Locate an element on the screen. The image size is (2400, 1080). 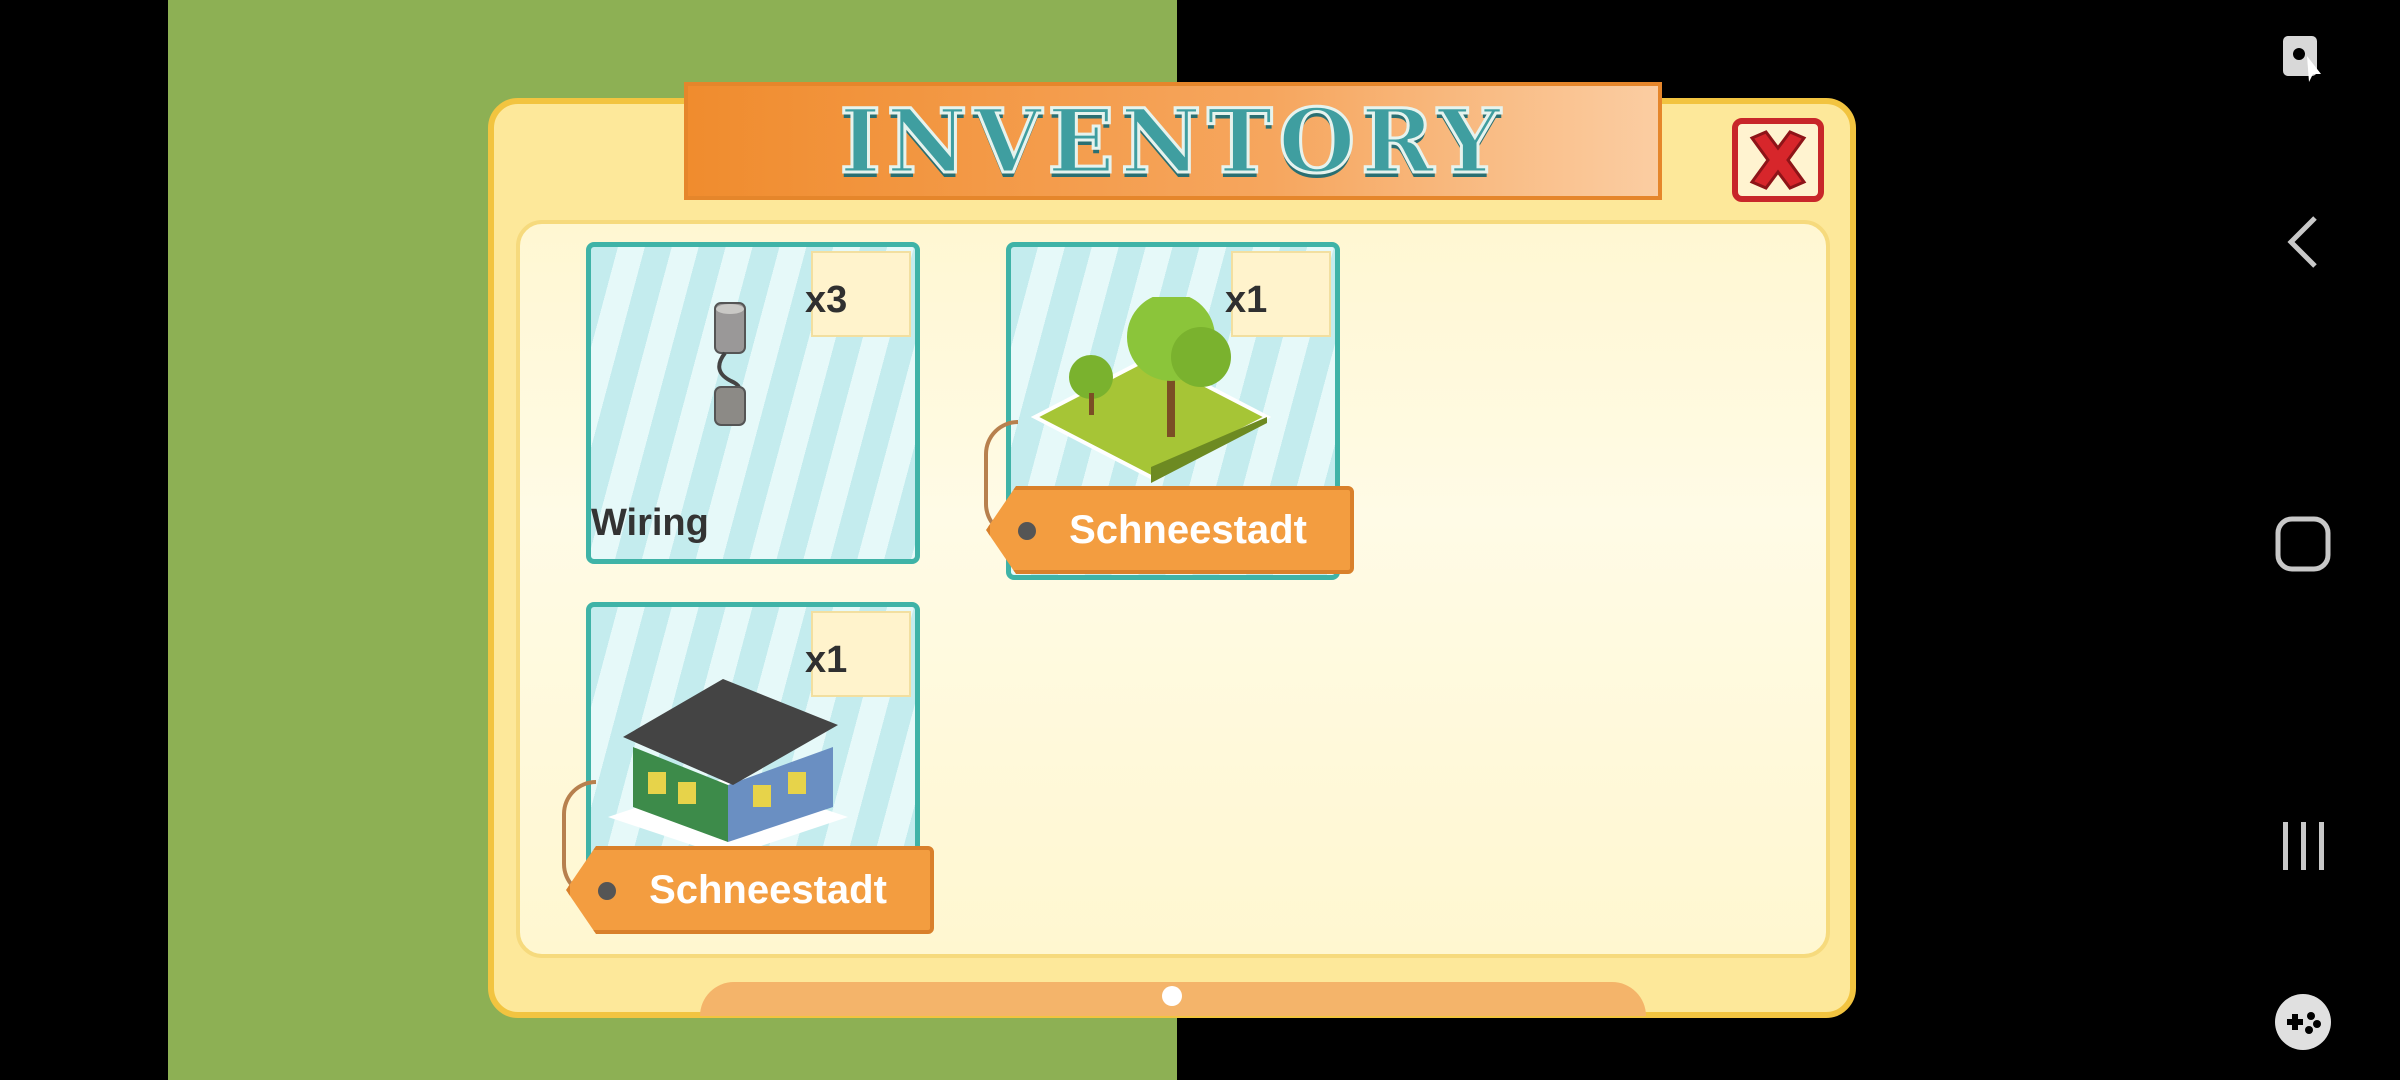
dialog-title: INVENTORY is located at coordinates (1172, 141).